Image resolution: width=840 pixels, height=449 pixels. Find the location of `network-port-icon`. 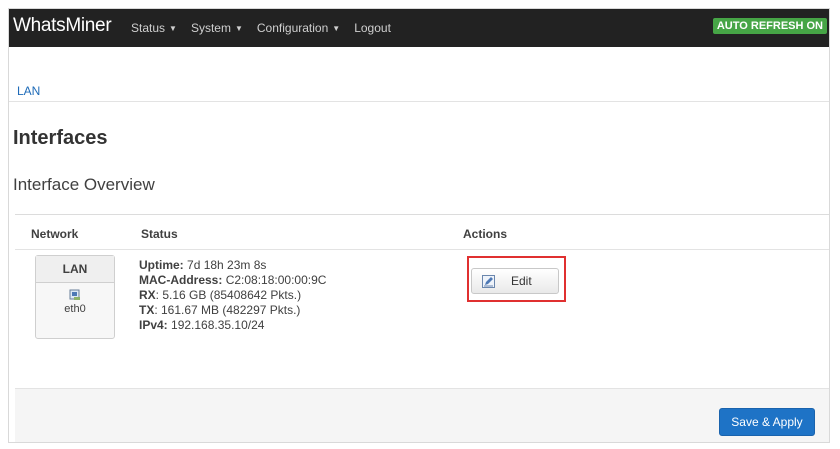

network-port-icon is located at coordinates (74, 294).